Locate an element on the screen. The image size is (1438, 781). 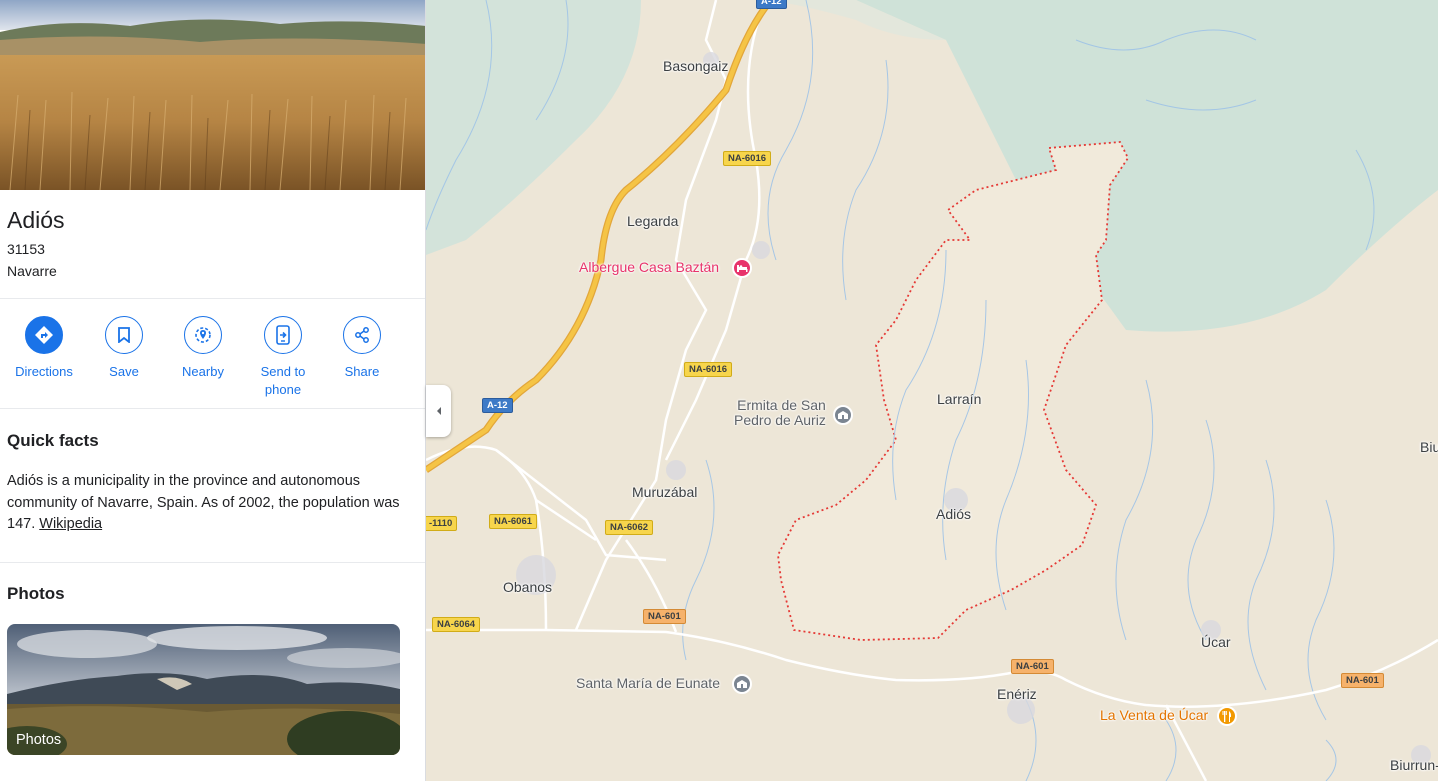
poi-label-santa-maria: Santa María de Eunate is located at coordinates (648, 683).